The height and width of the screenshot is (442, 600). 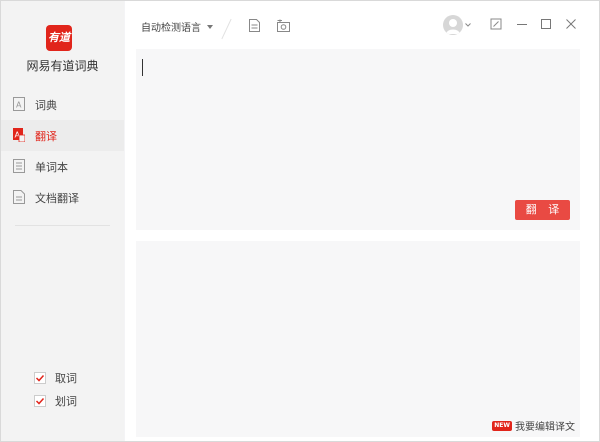 What do you see at coordinates (62, 225) in the screenshot?
I see `sidebar-divider` at bounding box center [62, 225].